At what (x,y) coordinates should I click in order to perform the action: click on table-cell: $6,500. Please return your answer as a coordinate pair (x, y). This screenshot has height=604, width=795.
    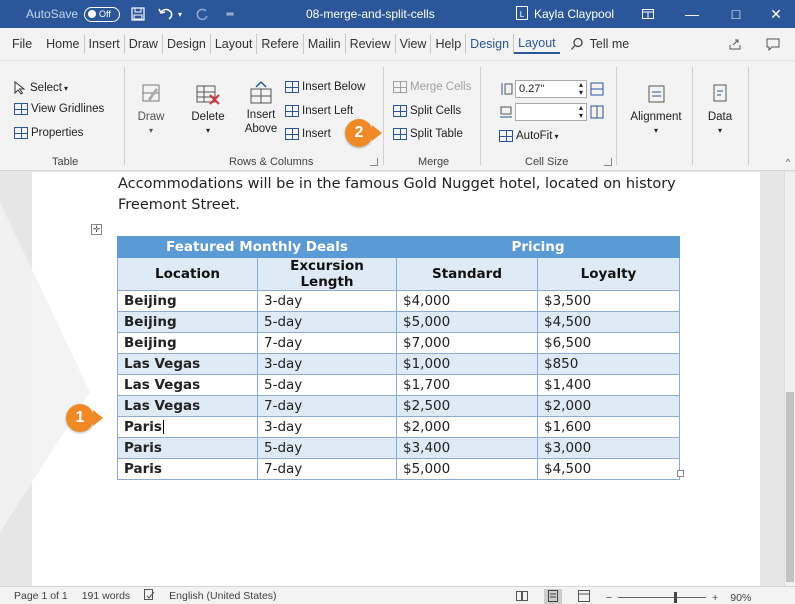
    Looking at the image, I should click on (608, 343).